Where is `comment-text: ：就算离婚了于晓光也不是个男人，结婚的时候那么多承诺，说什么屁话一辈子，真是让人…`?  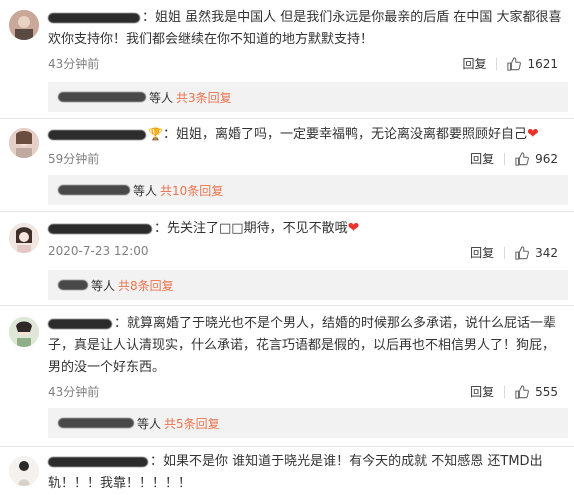 comment-text: ：就算离婚了于晓光也不是个男人，结婚的时候那么多承诺，说什么屁话一辈子，真是让人… is located at coordinates (302, 345).